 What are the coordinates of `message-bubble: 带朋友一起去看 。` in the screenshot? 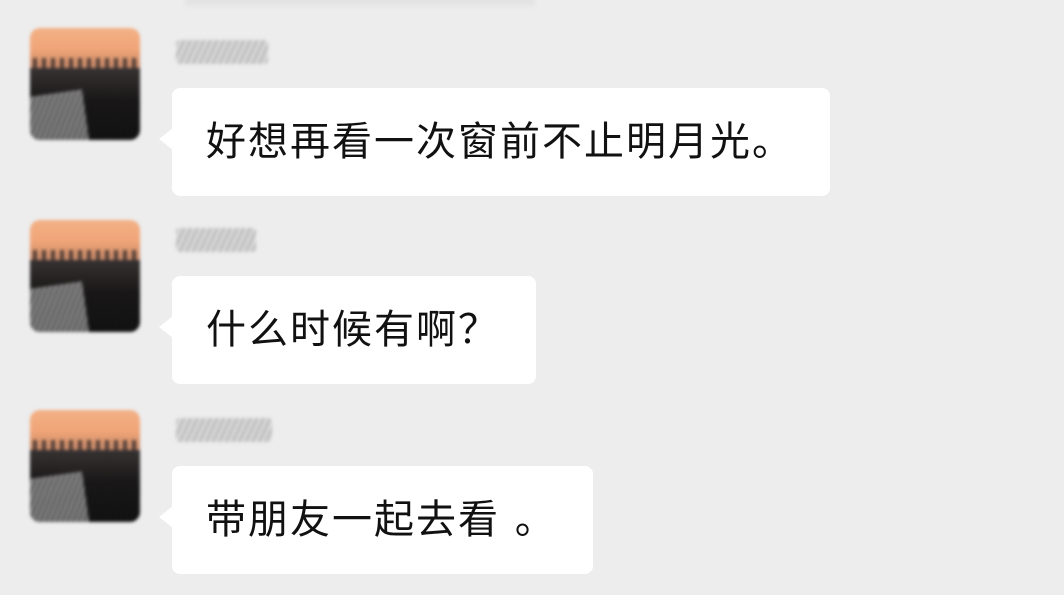 It's located at (376, 520).